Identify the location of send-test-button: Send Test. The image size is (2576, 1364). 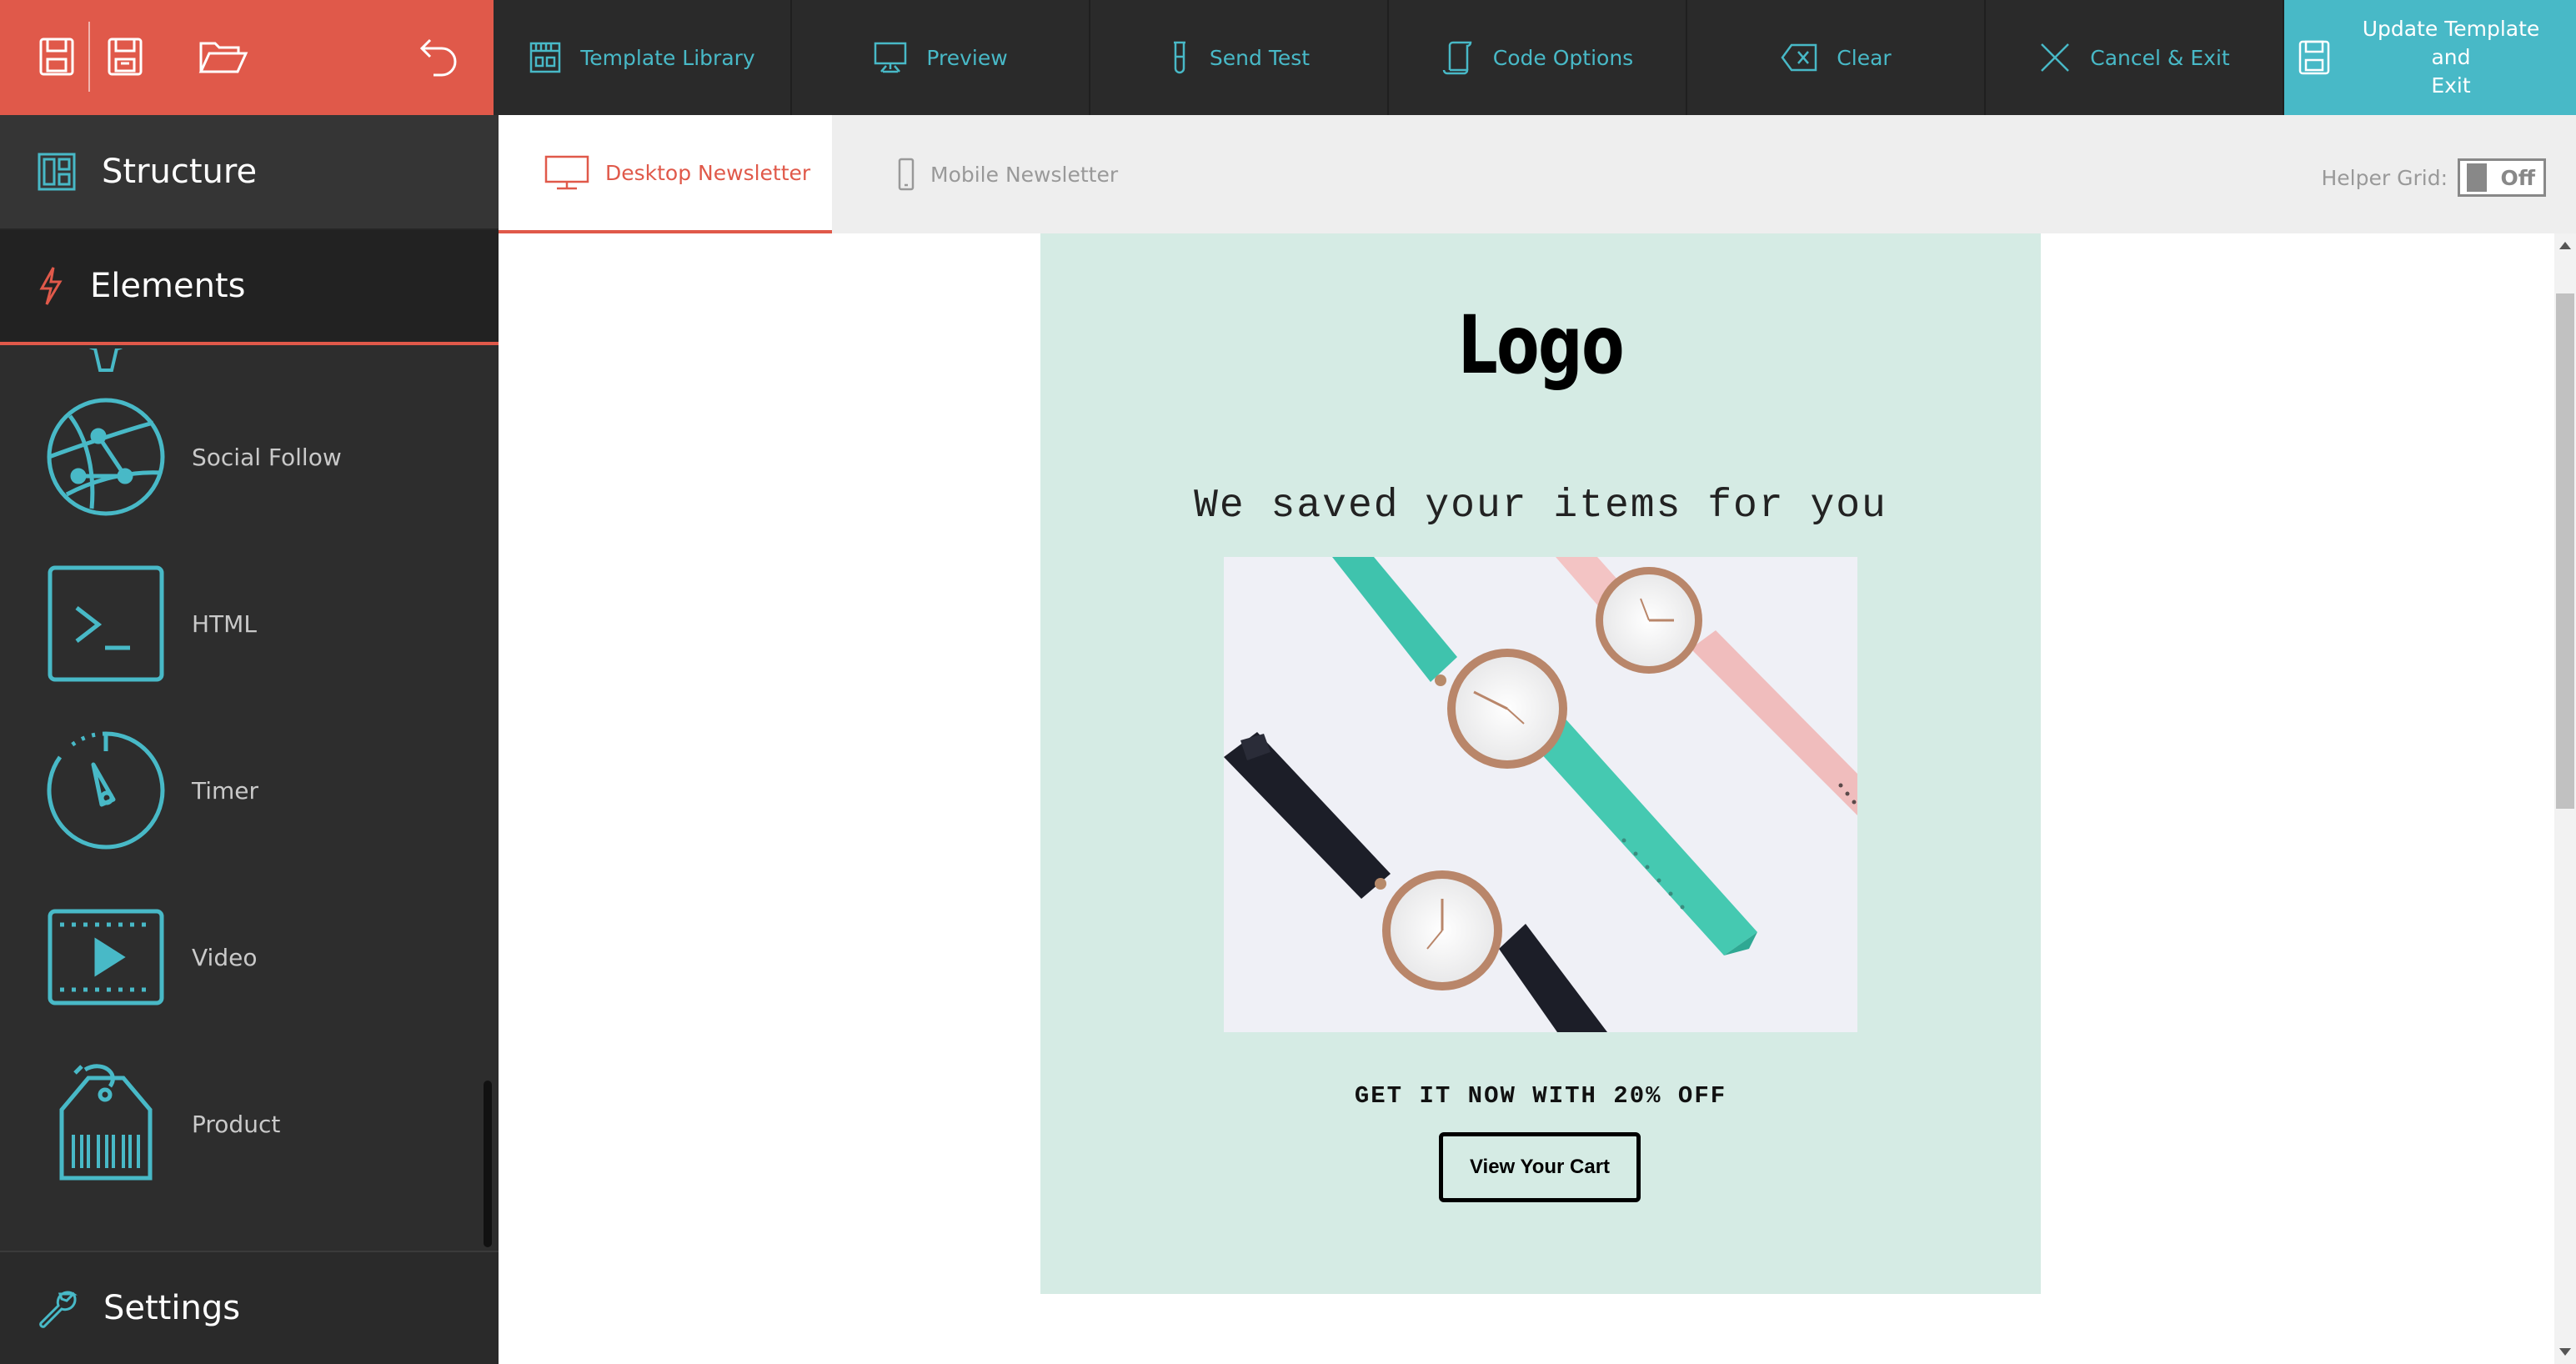
(1239, 57).